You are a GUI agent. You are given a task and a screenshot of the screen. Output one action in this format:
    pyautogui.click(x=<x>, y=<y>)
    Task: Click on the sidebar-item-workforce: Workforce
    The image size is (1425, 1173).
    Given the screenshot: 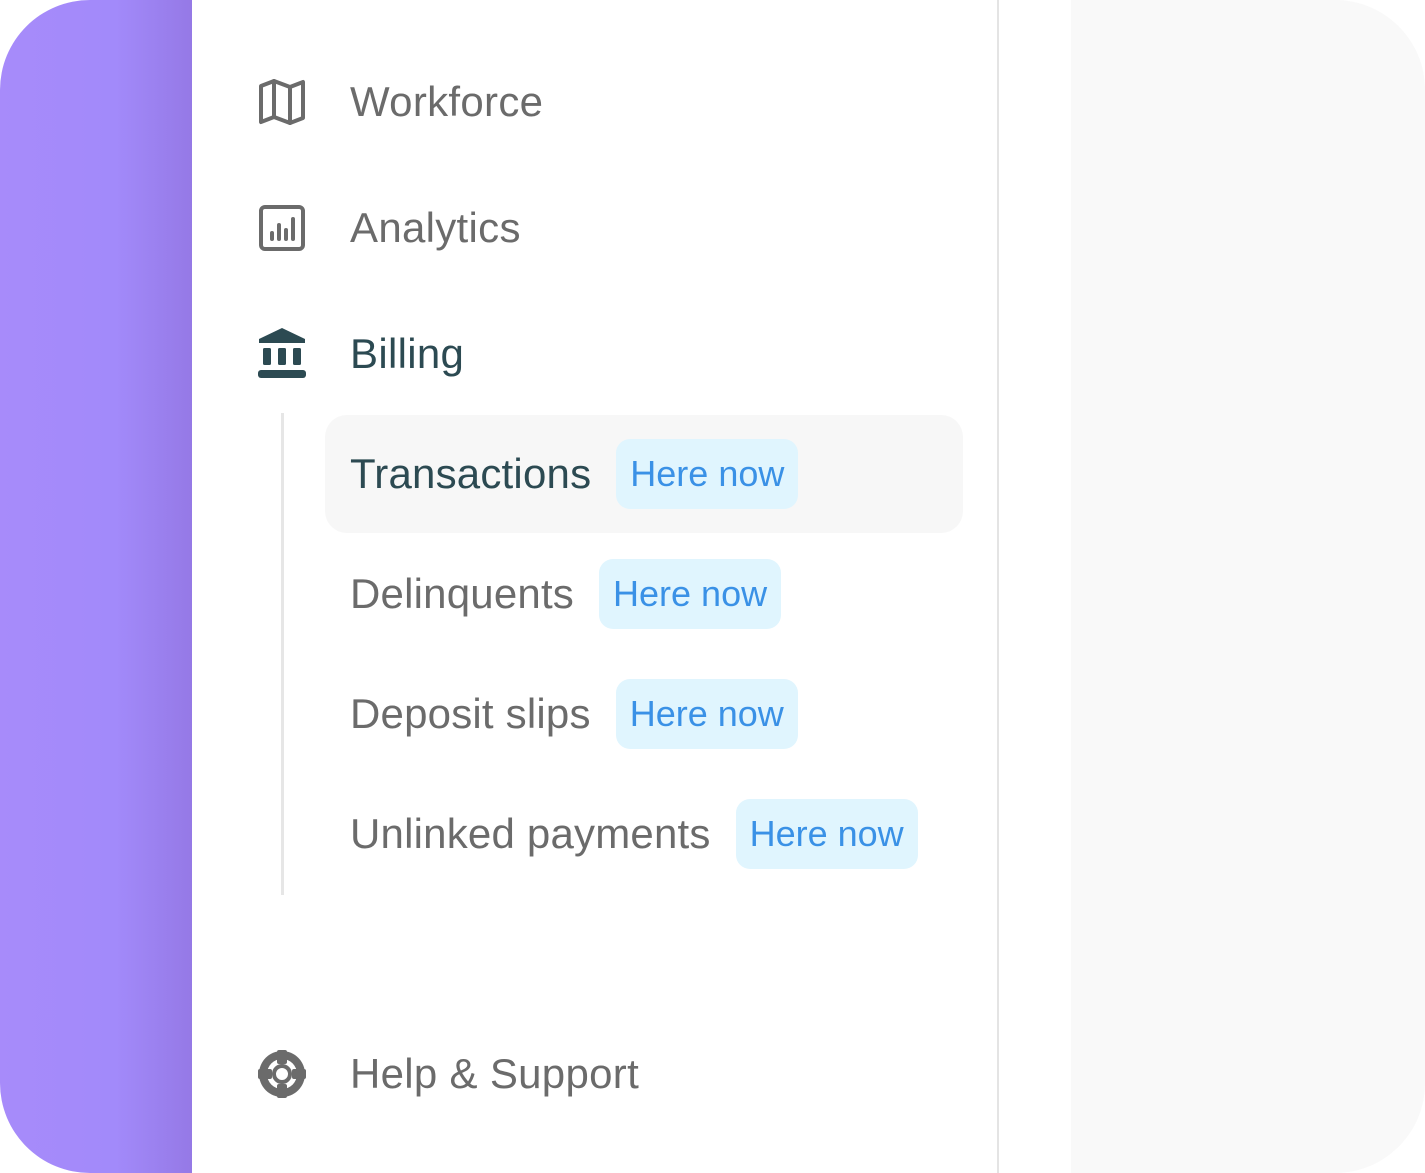 What is the action you would take?
    pyautogui.click(x=398, y=102)
    